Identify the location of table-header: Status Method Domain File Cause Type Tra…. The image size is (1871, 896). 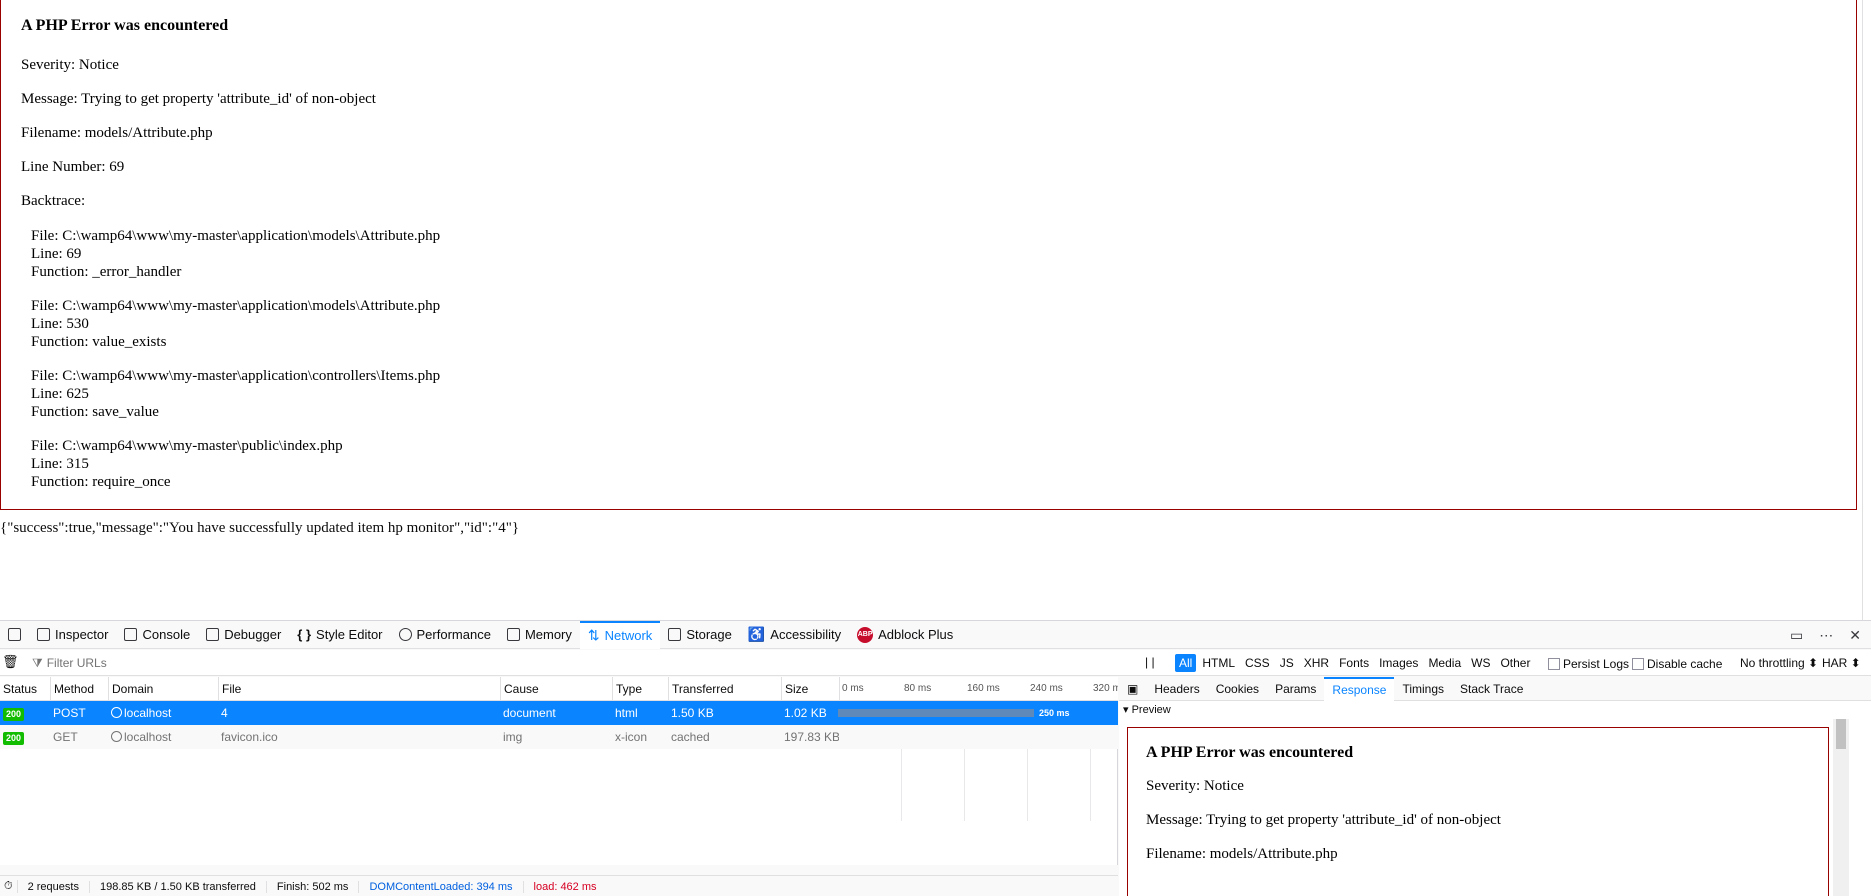
(559, 689).